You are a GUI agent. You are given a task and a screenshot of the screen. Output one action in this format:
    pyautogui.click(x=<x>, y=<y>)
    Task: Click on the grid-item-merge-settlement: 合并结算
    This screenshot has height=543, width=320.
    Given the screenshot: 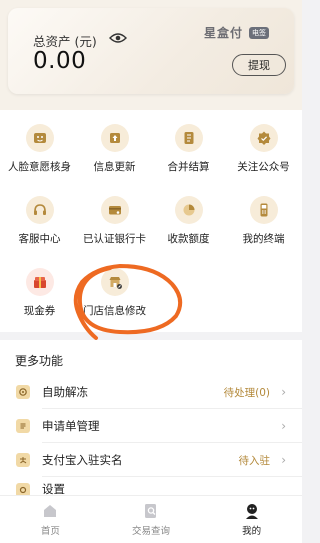 What is the action you would take?
    pyautogui.click(x=188, y=154)
    